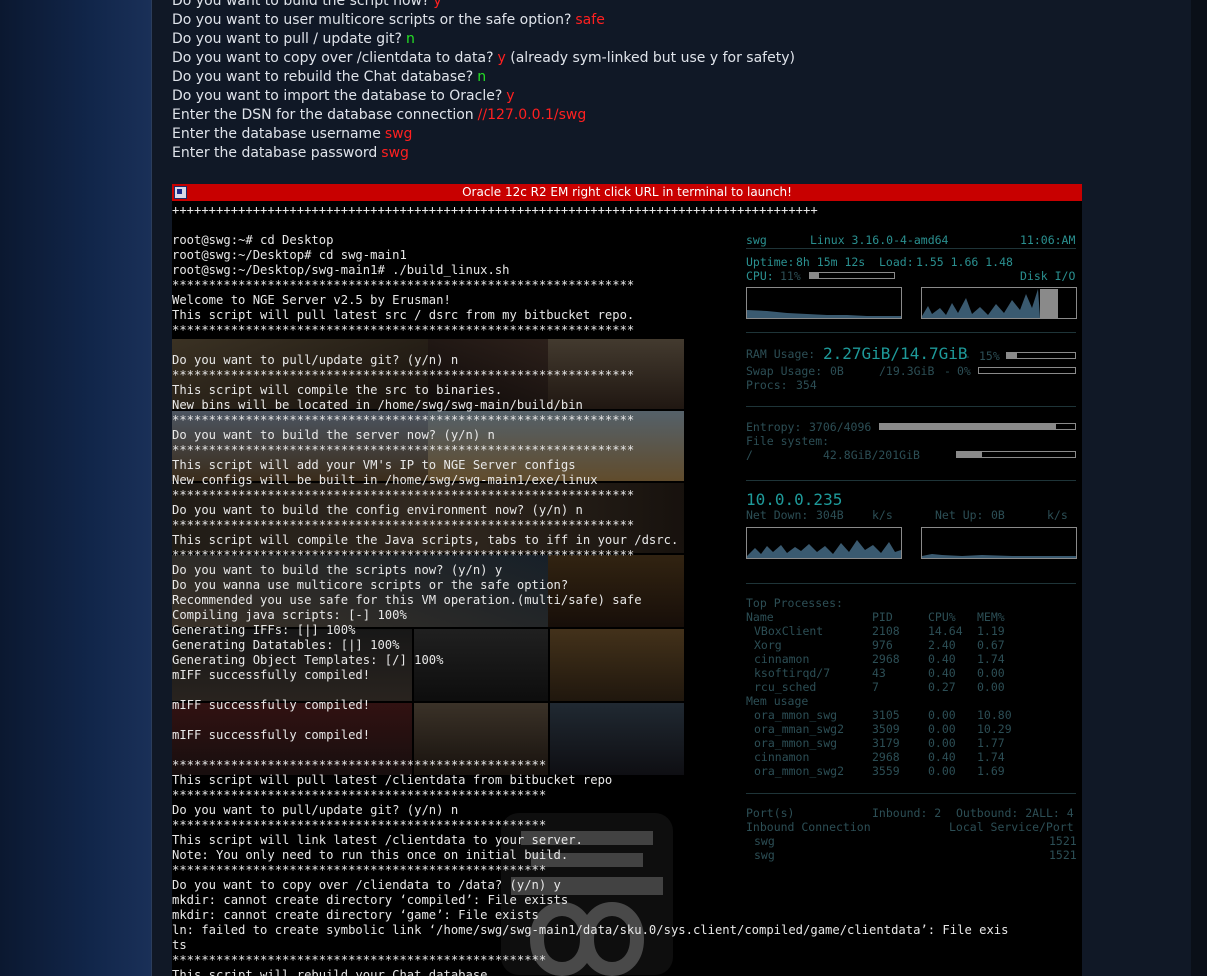 The width and height of the screenshot is (1207, 976). What do you see at coordinates (1011, 827) in the screenshot?
I see `conky-local-service-header: Local Service/Port` at bounding box center [1011, 827].